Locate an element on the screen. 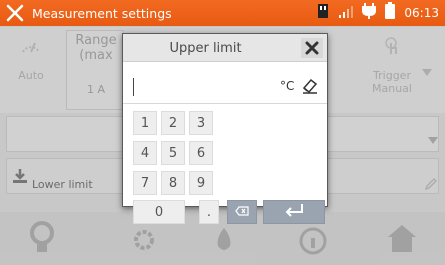 Image resolution: width=445 pixels, height=265 pixels. power-plug-icon is located at coordinates (369, 13).